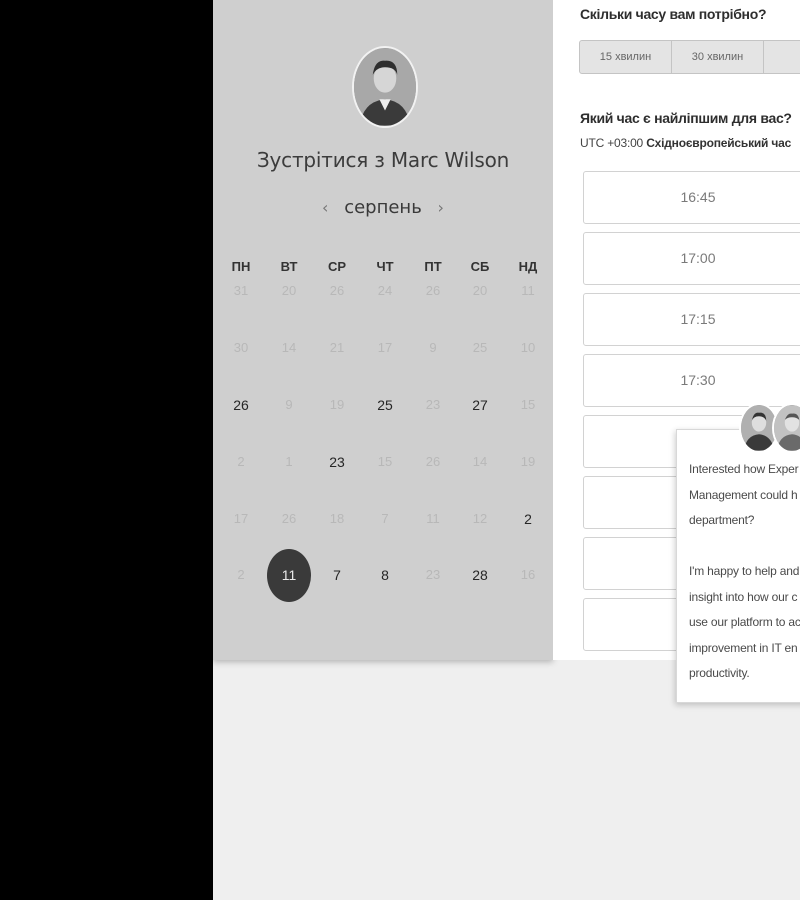  I want to click on agent-avatar, so click(786, 428).